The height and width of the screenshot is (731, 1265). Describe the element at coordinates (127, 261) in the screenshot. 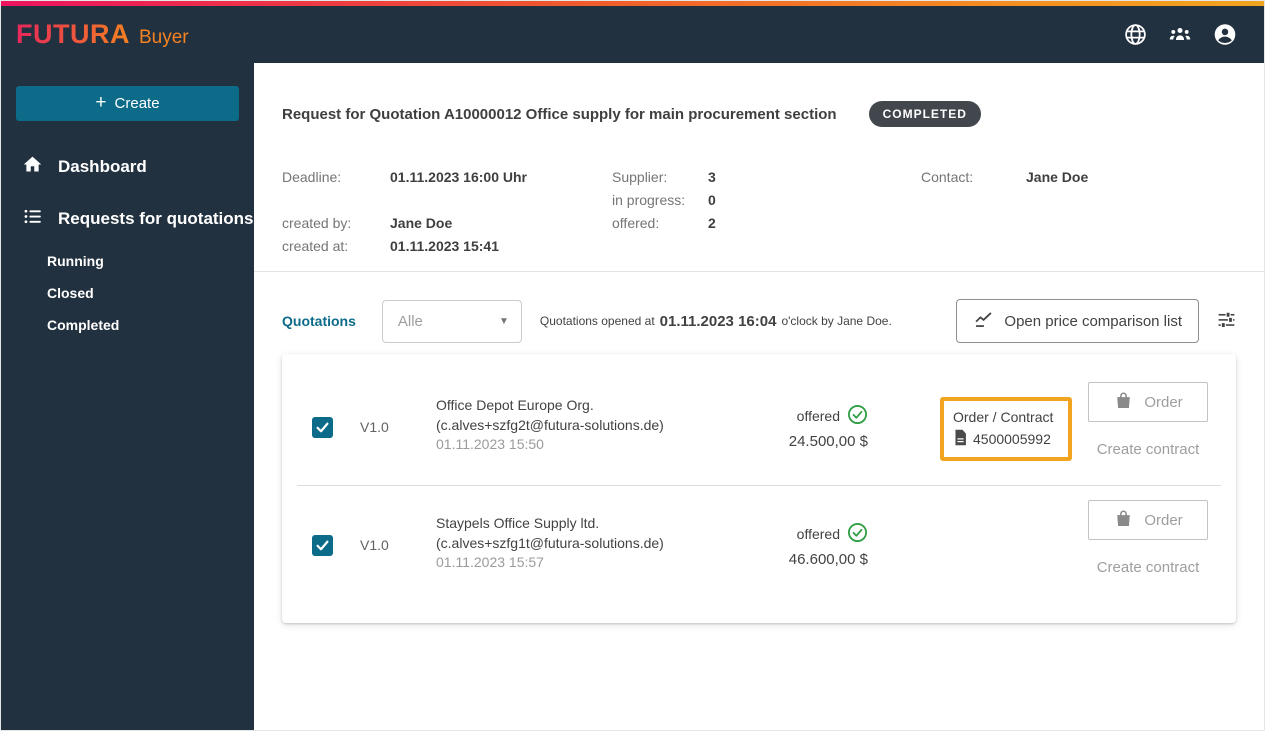

I see `sidebar-item-running: Running` at that location.